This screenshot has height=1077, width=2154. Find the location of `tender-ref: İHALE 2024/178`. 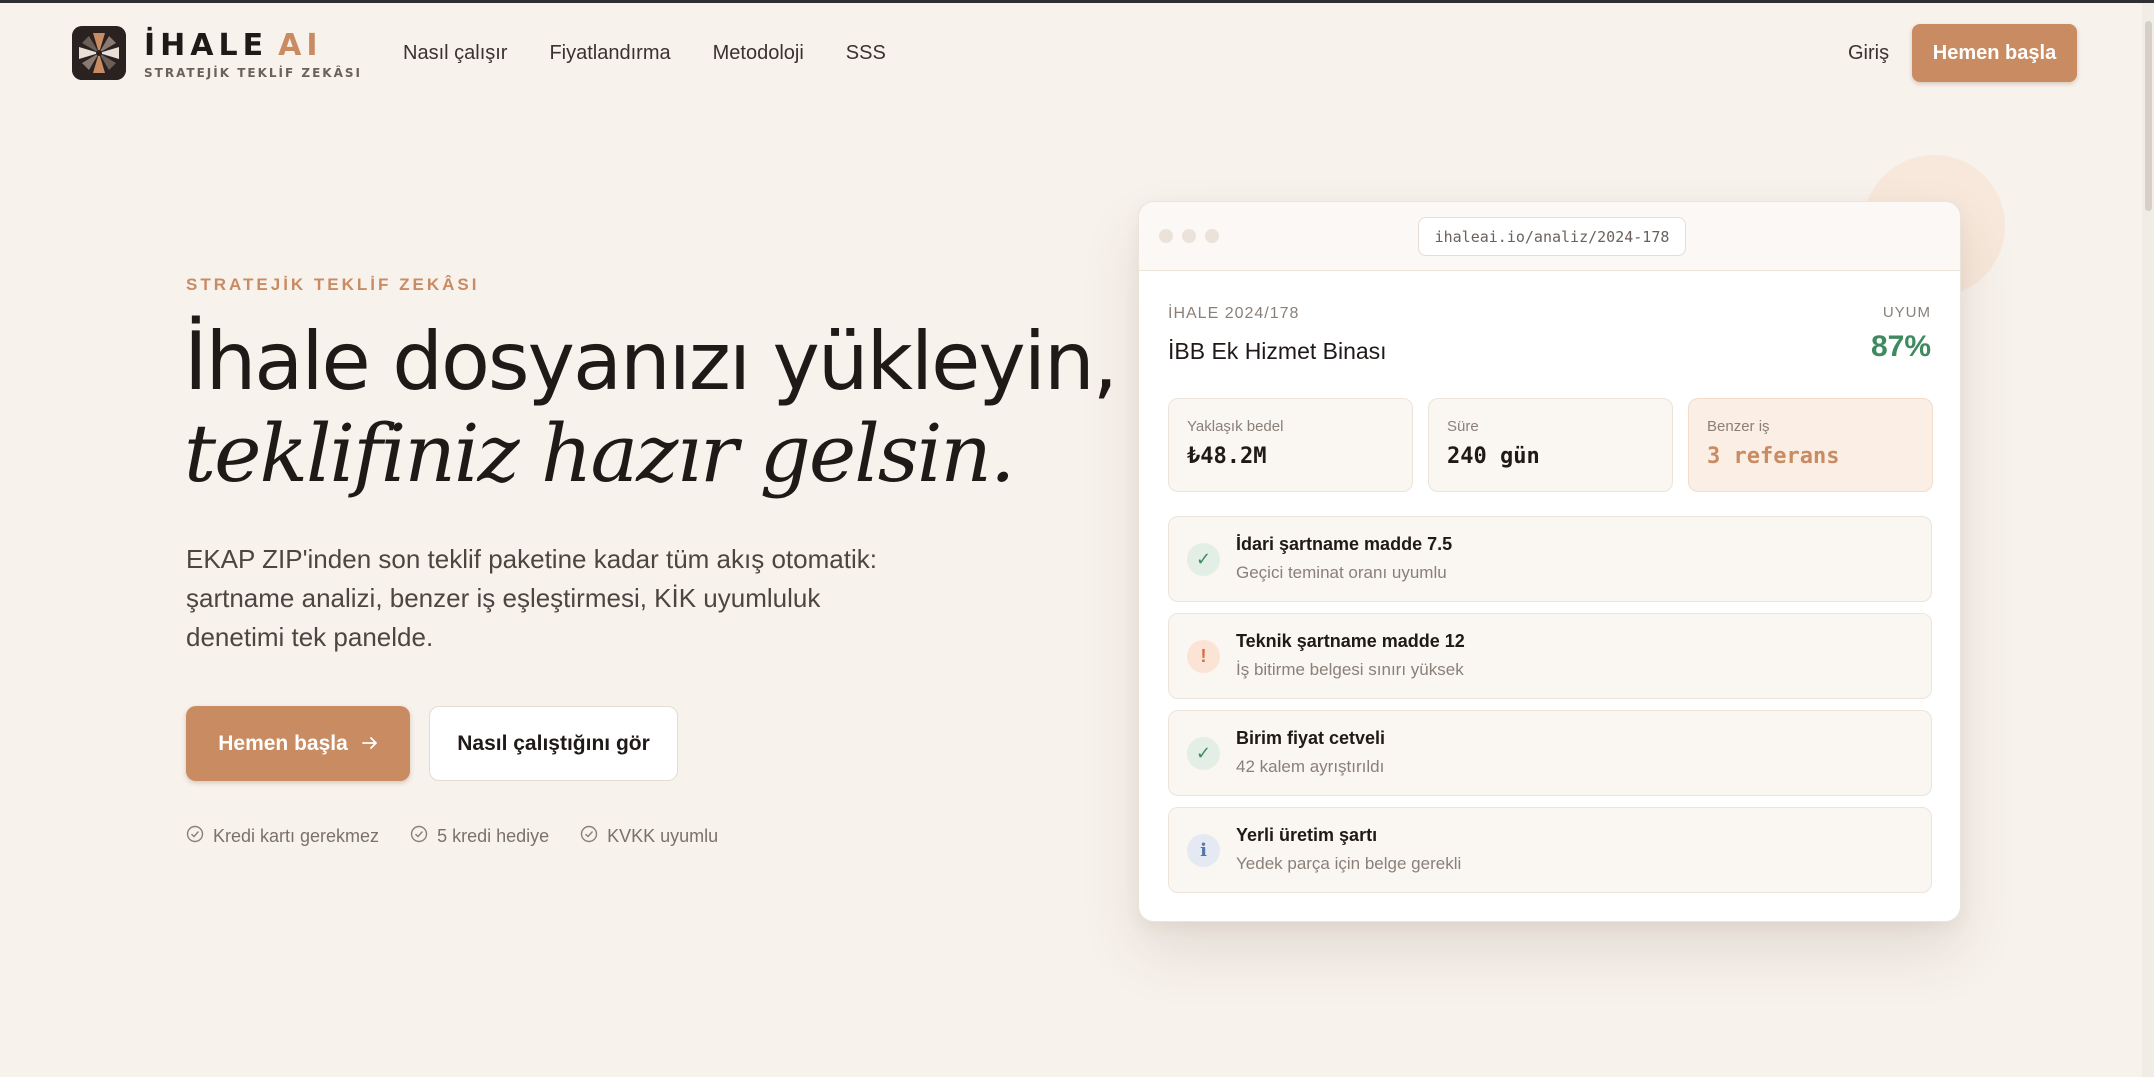

tender-ref: İHALE 2024/178 is located at coordinates (1234, 313).